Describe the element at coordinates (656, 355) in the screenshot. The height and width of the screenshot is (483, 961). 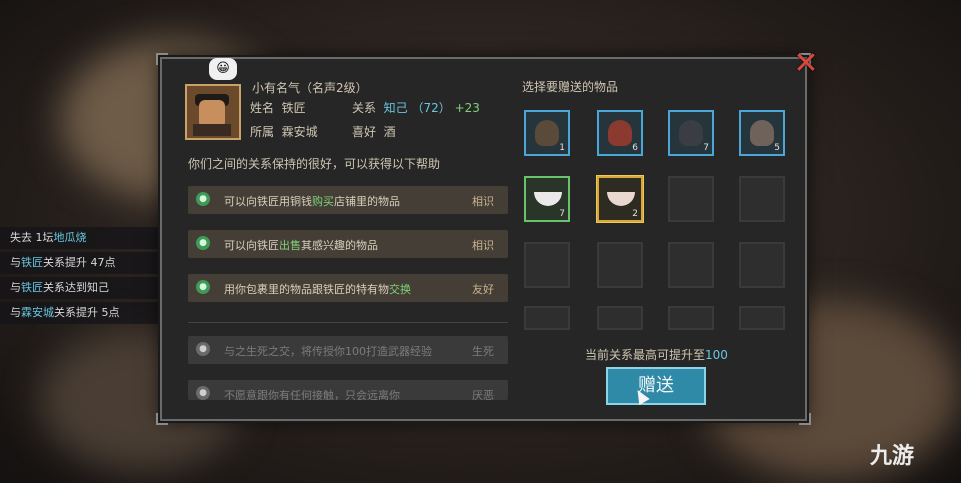
I see `max-relation-text: 当前关系最高可提升至100` at that location.